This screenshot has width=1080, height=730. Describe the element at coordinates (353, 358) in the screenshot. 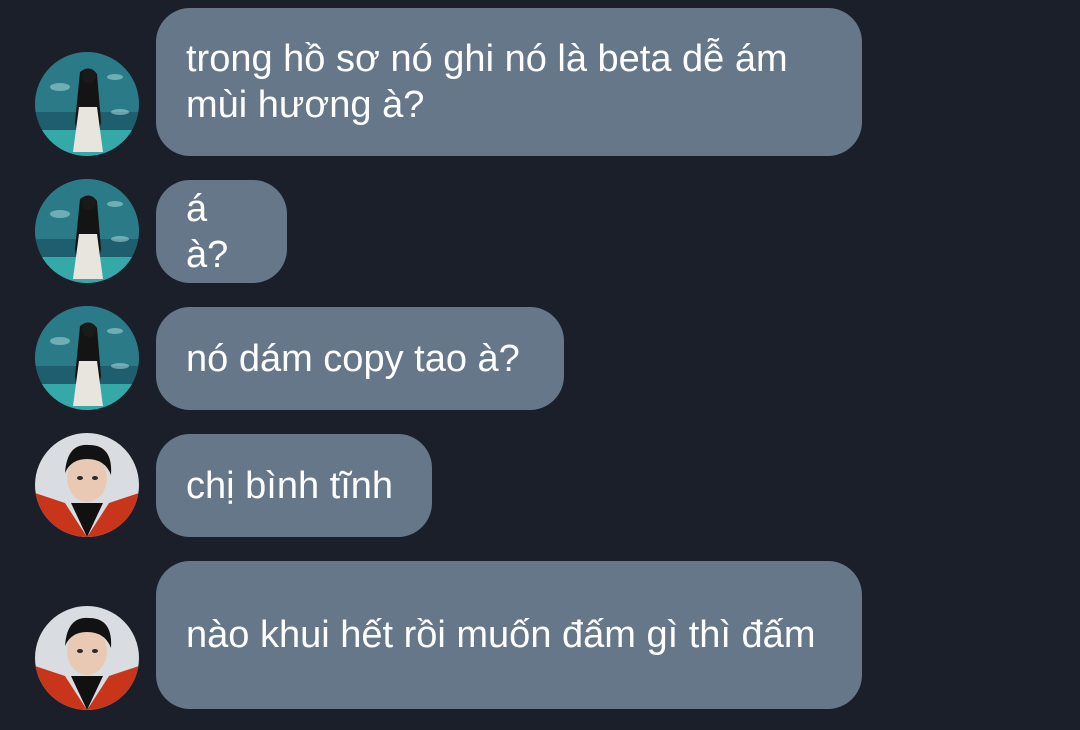

I see `message-text: nó dám copy tao à?` at that location.